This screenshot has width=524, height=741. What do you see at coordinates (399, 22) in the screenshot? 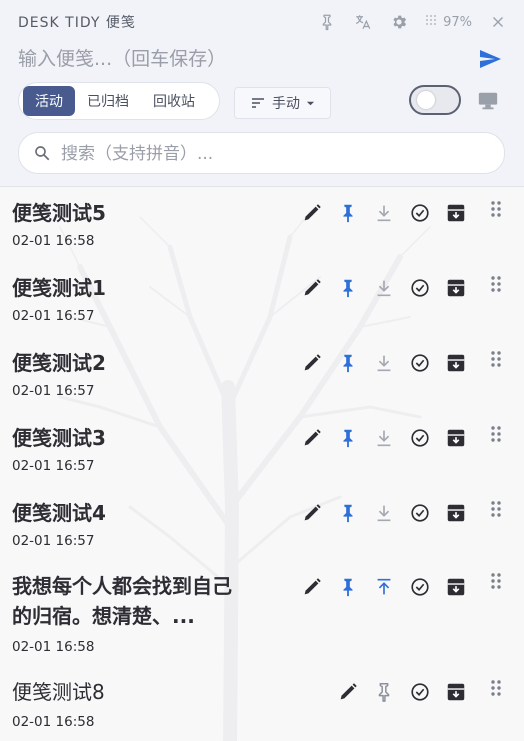
I see `gear-icon` at bounding box center [399, 22].